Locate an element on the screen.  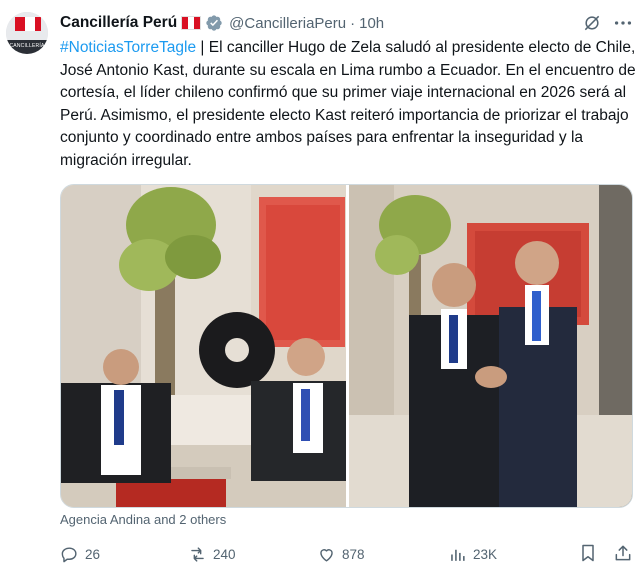
media-caption: Agencia Andina and 2 others is located at coordinates (143, 519).